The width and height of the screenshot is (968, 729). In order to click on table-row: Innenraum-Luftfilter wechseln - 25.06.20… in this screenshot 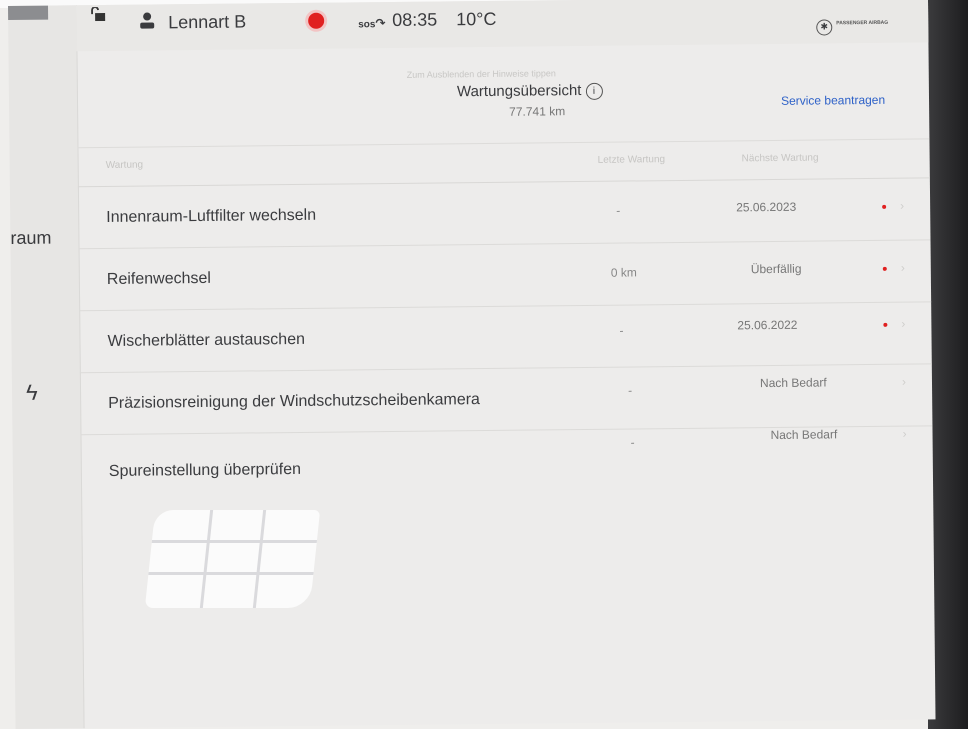, I will do `click(504, 214)`.